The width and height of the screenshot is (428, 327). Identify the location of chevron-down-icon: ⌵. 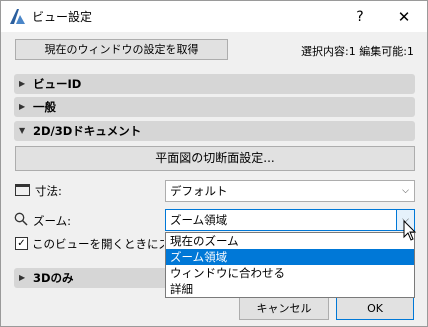
(405, 191).